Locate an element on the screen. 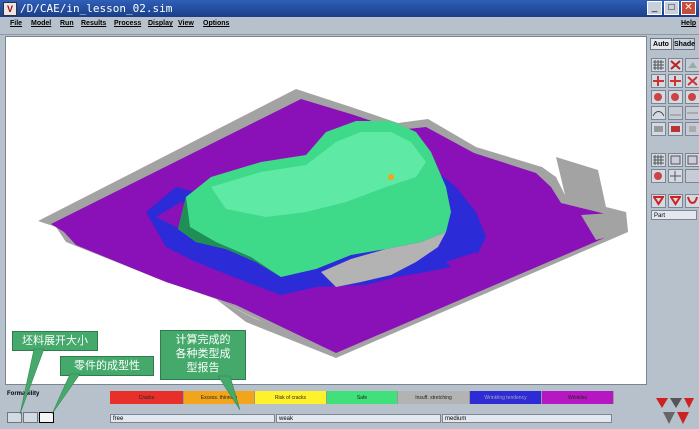  punch-view-icon is located at coordinates (658, 81).